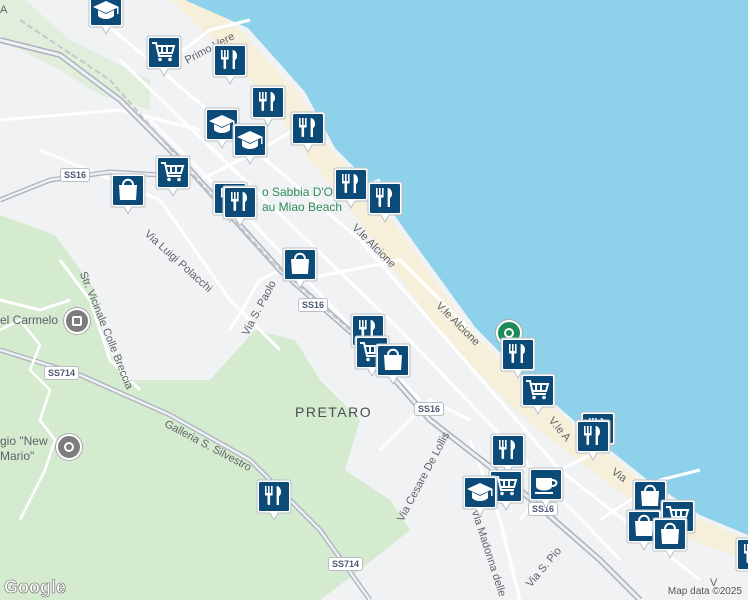 Image resolution: width=748 pixels, height=600 pixels. Describe the element at coordinates (704, 591) in the screenshot. I see `map-attribution: Map data ©2025` at that location.